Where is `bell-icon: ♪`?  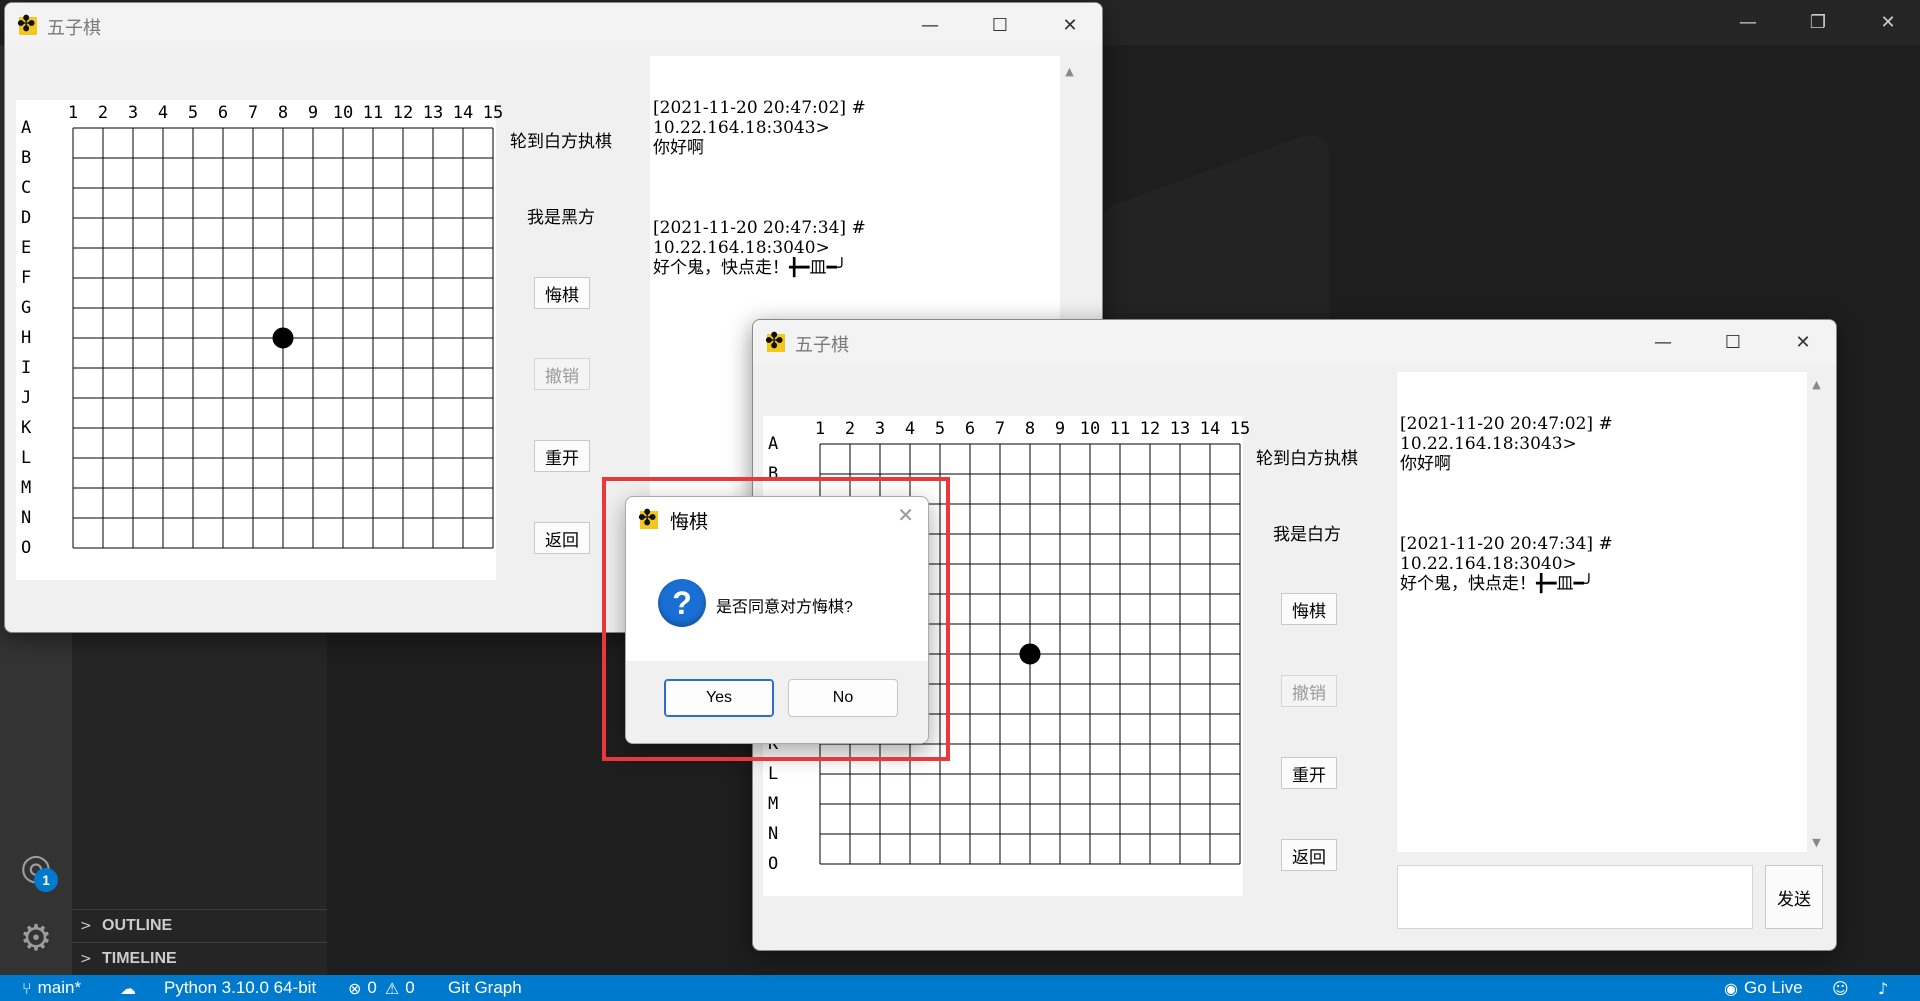 bell-icon: ♪ is located at coordinates (1886, 988).